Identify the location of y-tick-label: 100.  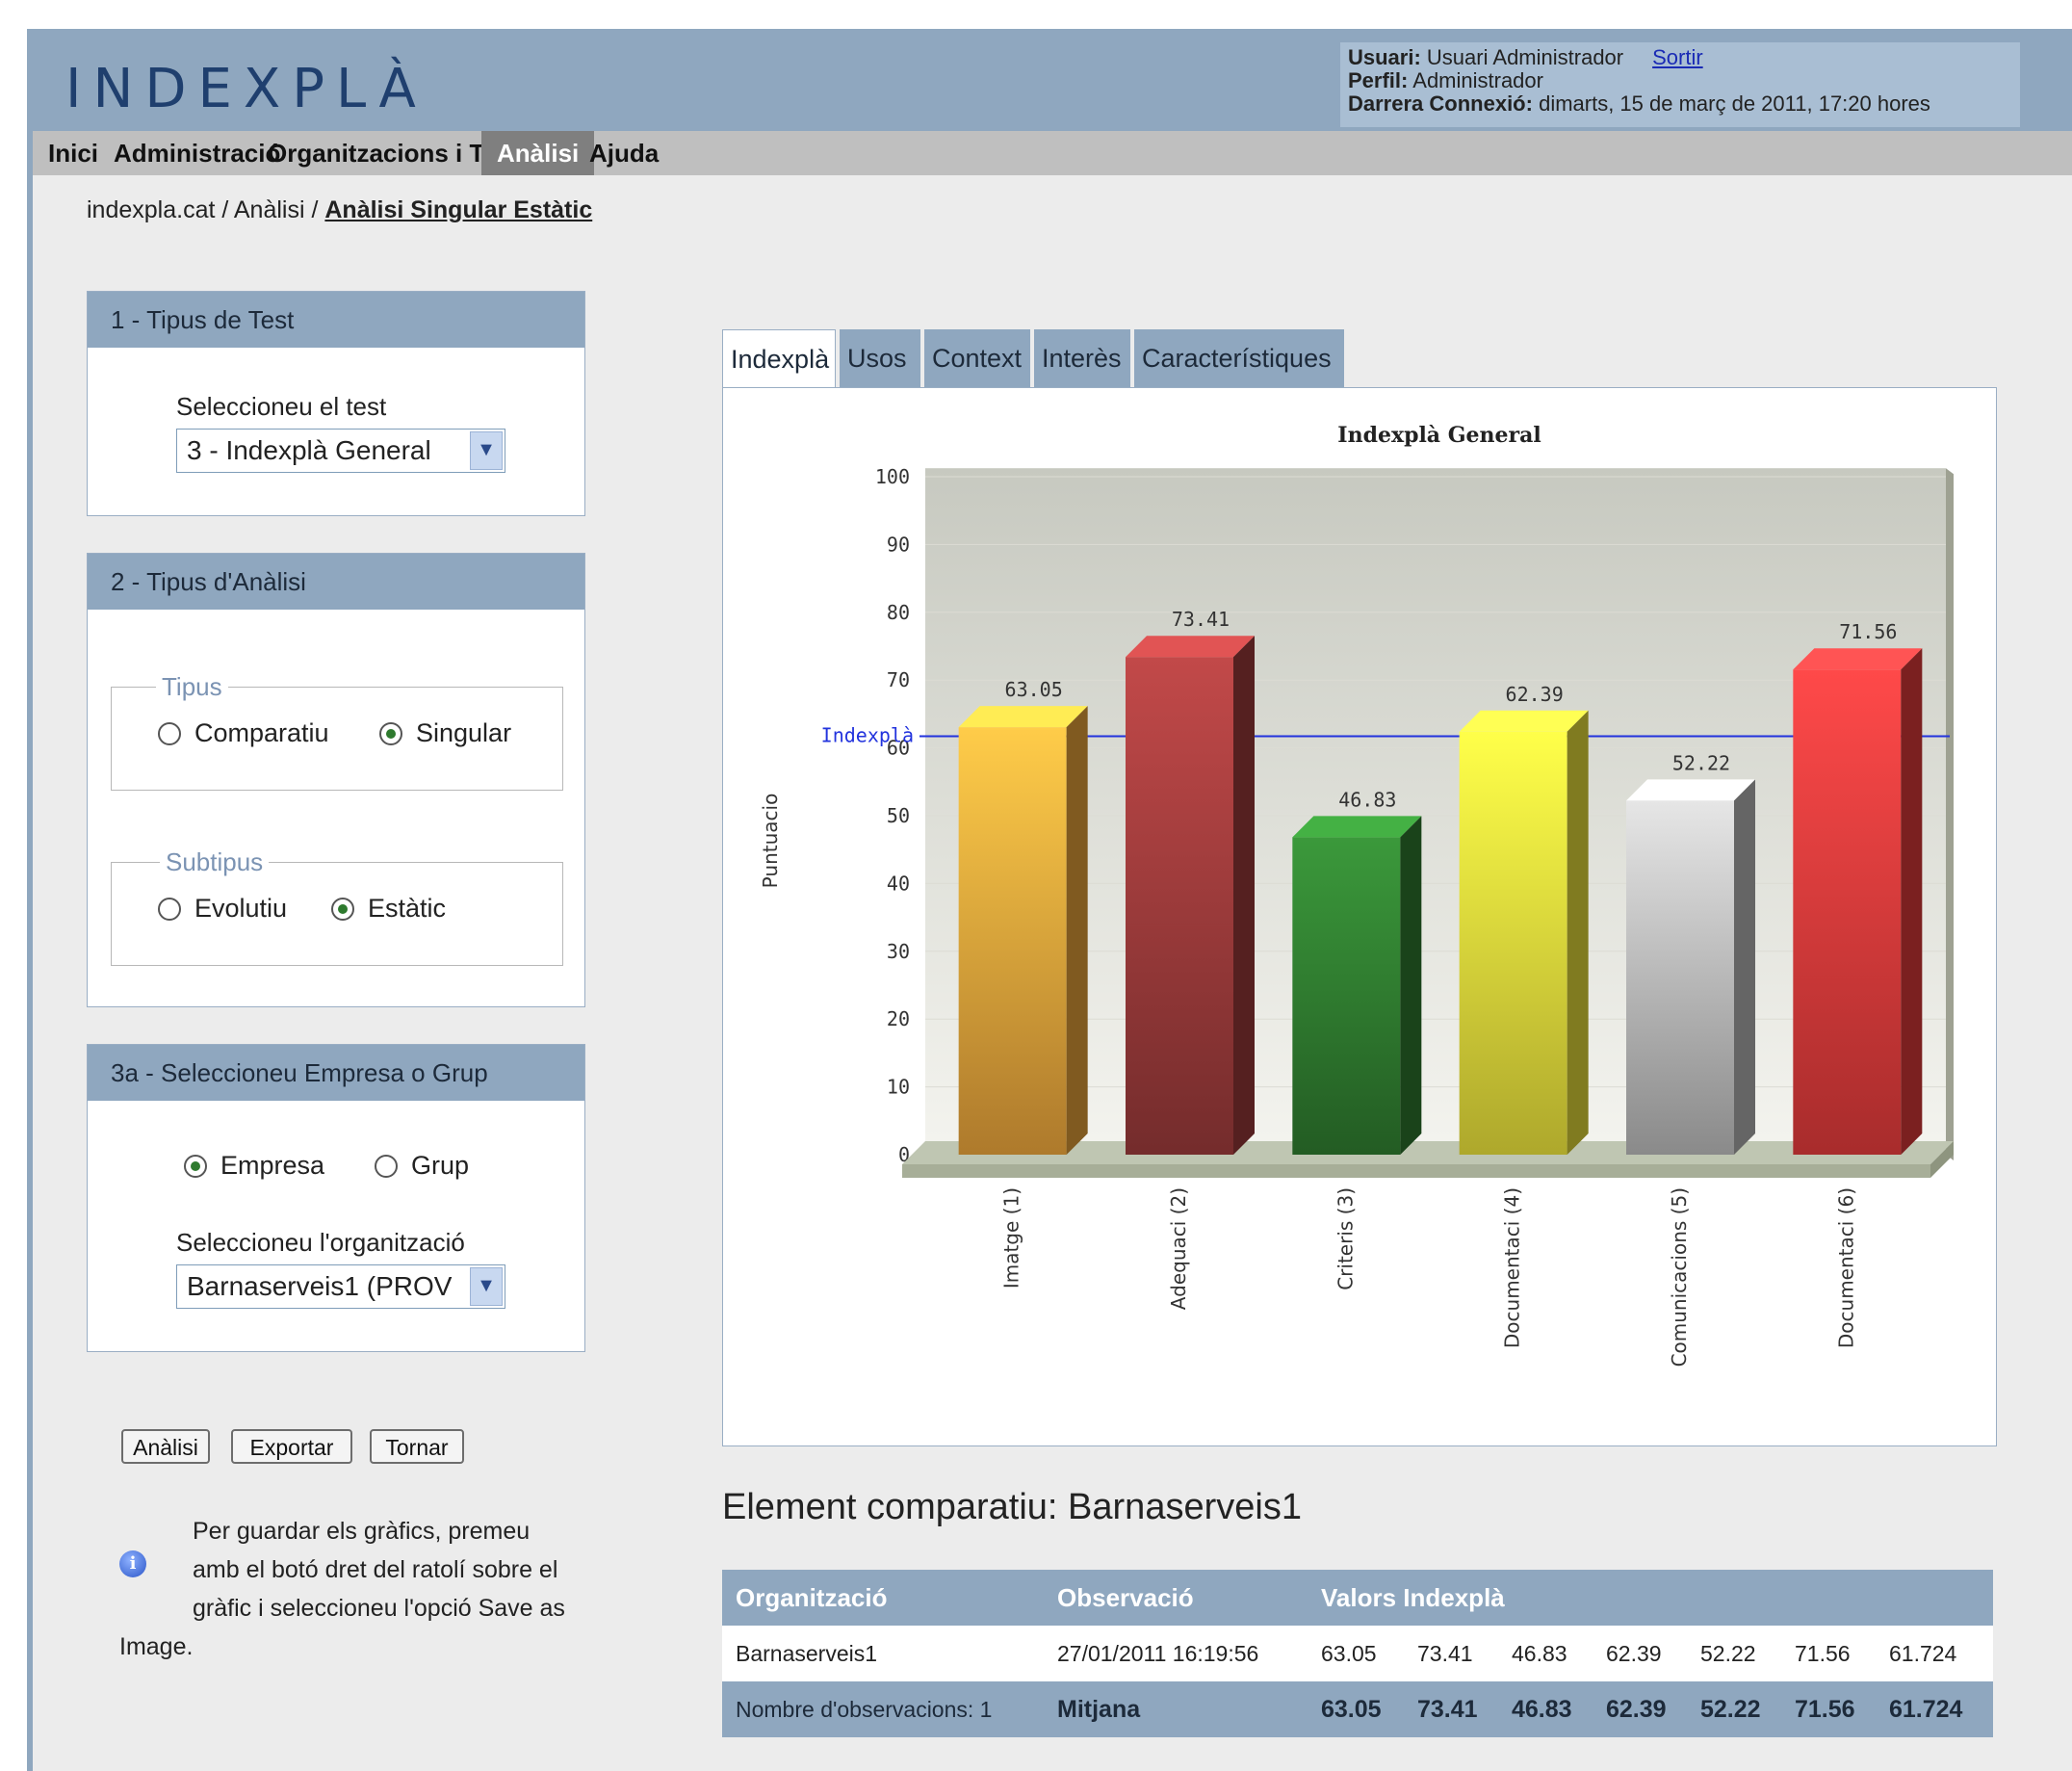
(892, 477).